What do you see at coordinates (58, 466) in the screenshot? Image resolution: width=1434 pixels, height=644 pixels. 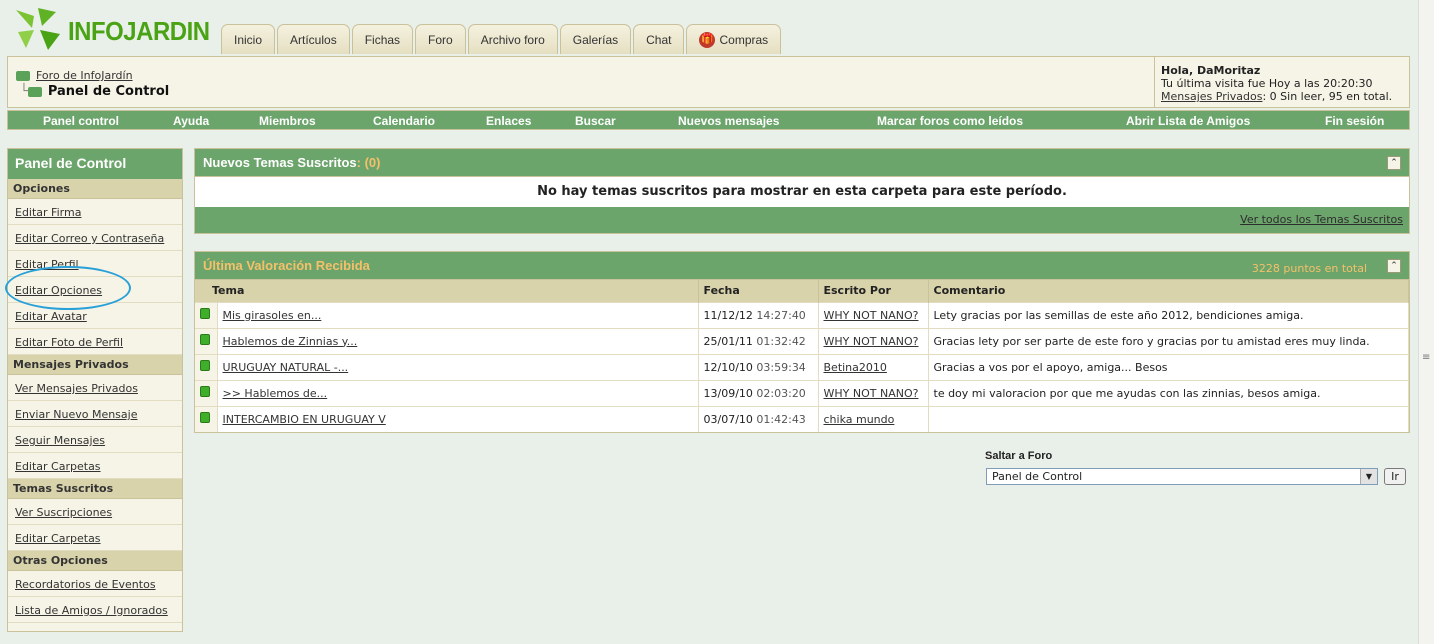 I see `sidebar-link-editar-carpetas: Editar Carpetas` at bounding box center [58, 466].